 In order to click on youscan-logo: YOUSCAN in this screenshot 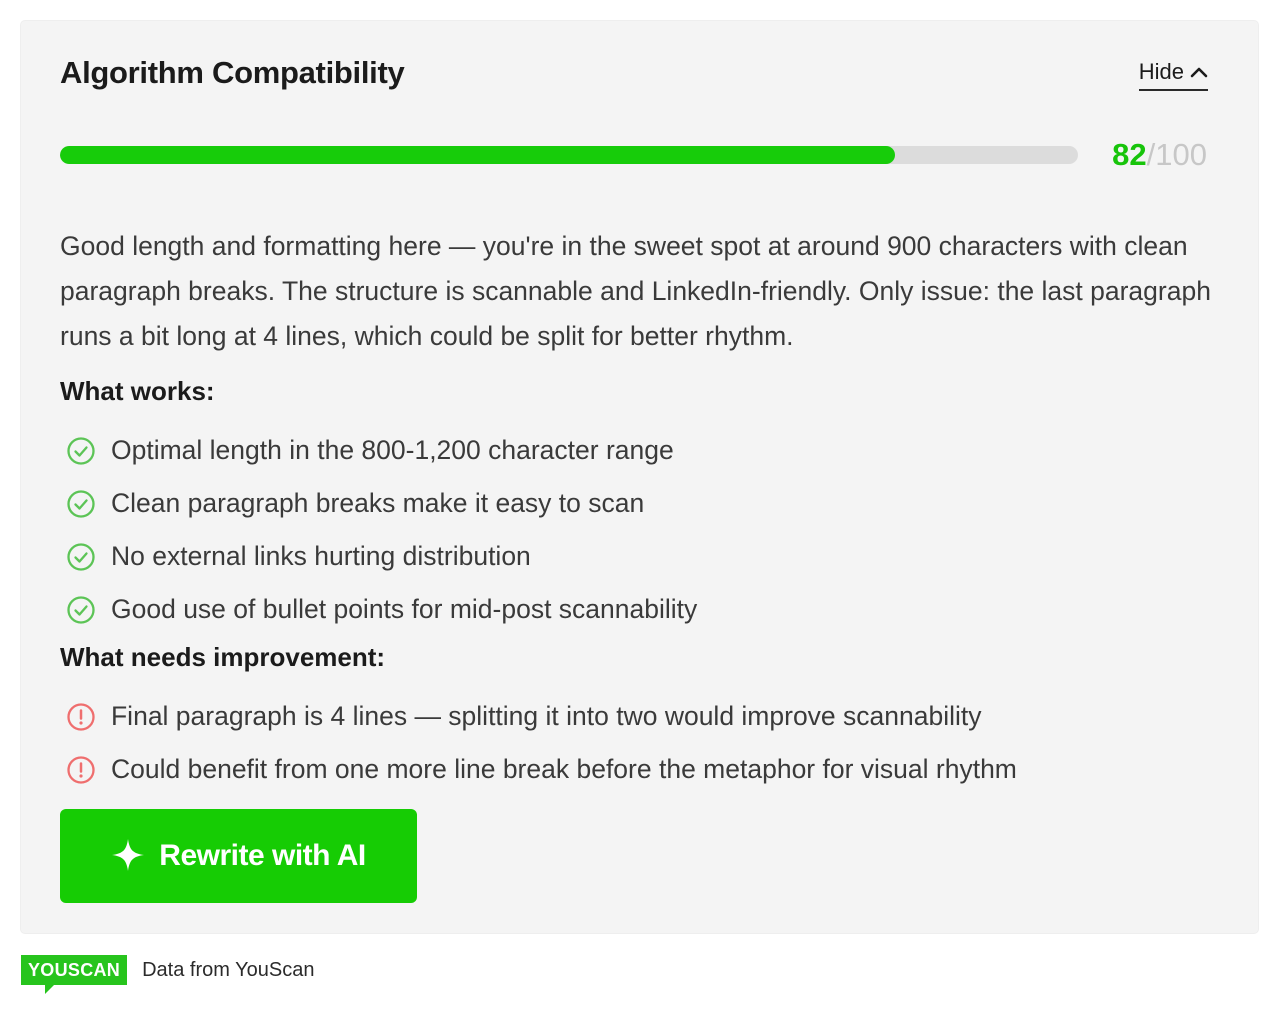, I will do `click(74, 974)`.